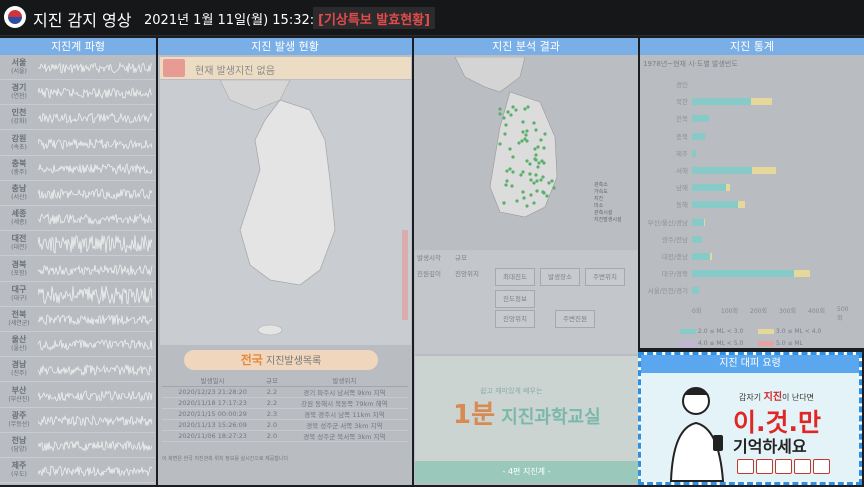 This screenshot has width=864, height=487. I want to click on stats-legend-item: 3.0 ≤ ML < 4.0, so click(789, 331).